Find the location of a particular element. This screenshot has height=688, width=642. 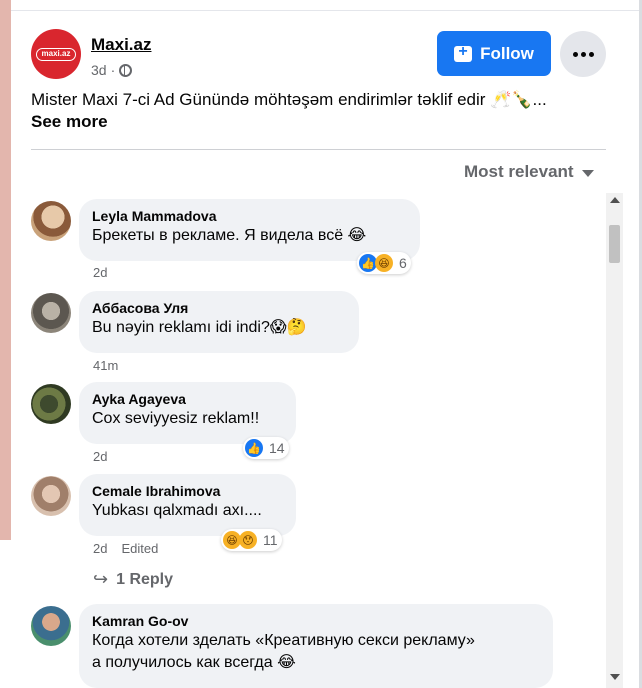

reply-count-label: 1 Reply is located at coordinates (145, 579).